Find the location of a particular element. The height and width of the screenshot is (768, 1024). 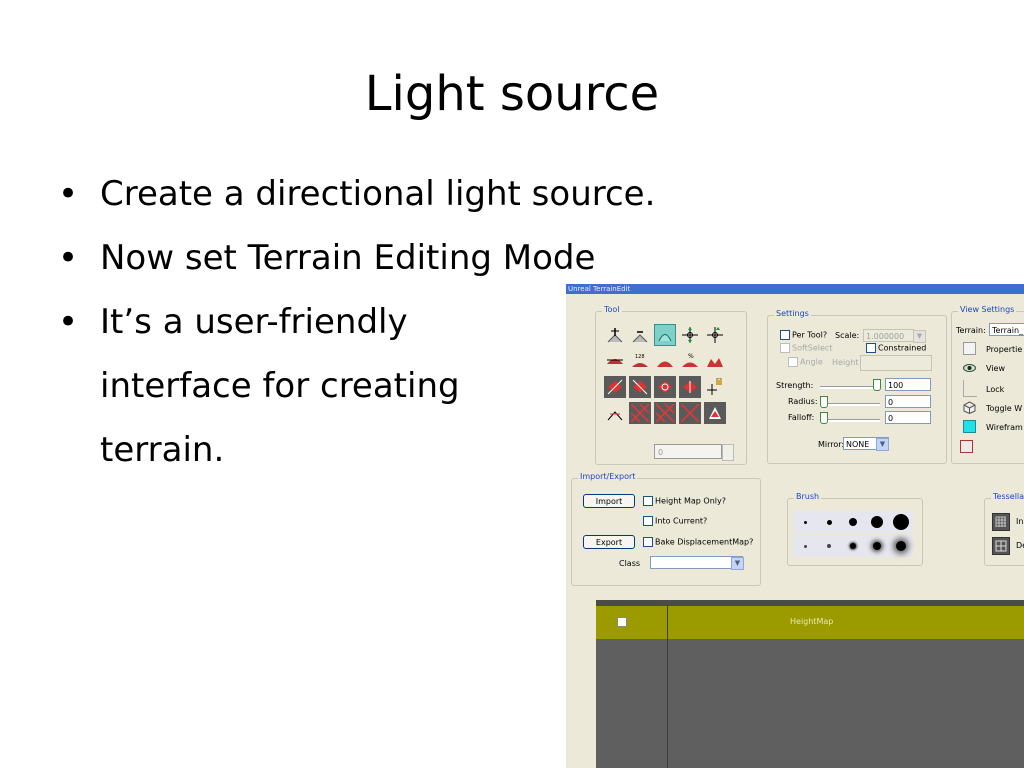

decrease-tessellation-icon is located at coordinates (1001, 546).